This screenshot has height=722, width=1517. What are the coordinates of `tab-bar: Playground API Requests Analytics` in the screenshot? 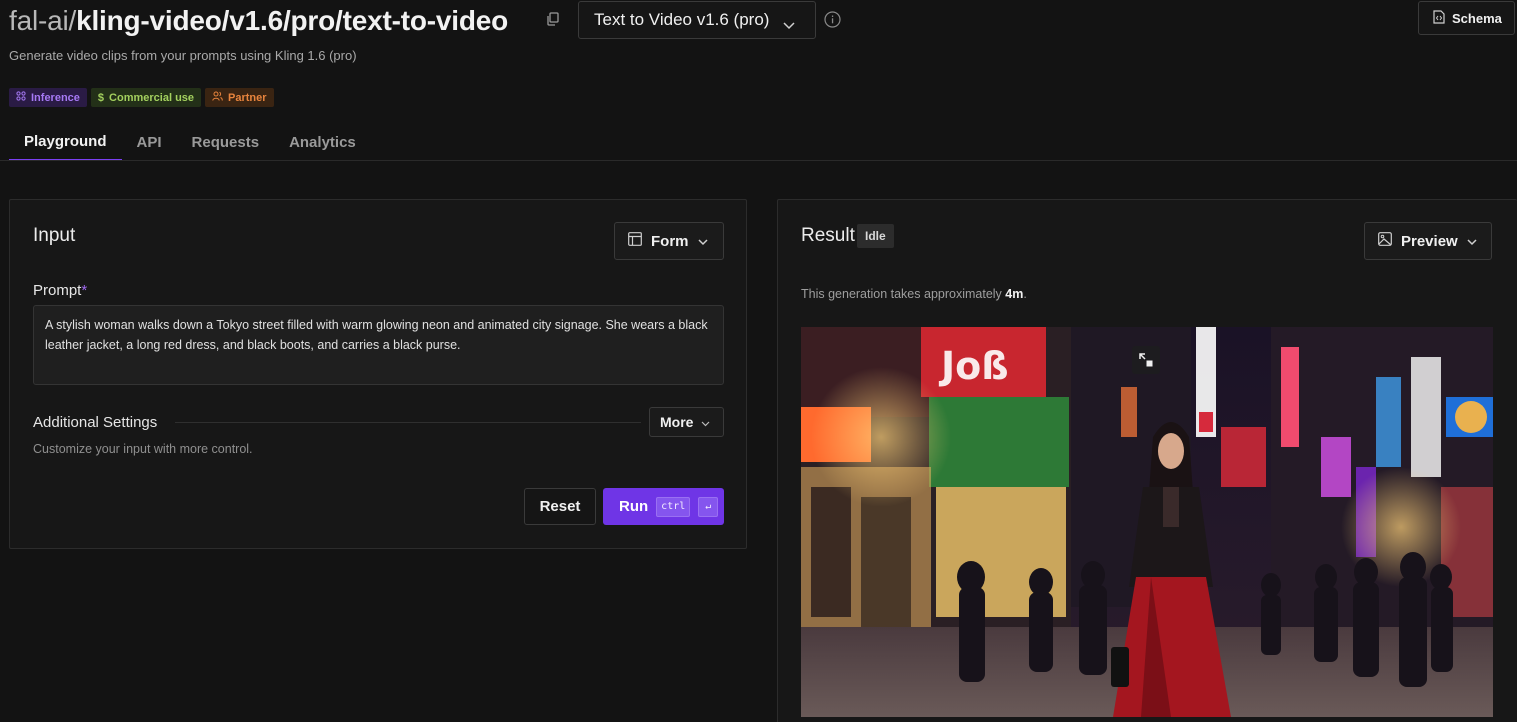 It's located at (190, 142).